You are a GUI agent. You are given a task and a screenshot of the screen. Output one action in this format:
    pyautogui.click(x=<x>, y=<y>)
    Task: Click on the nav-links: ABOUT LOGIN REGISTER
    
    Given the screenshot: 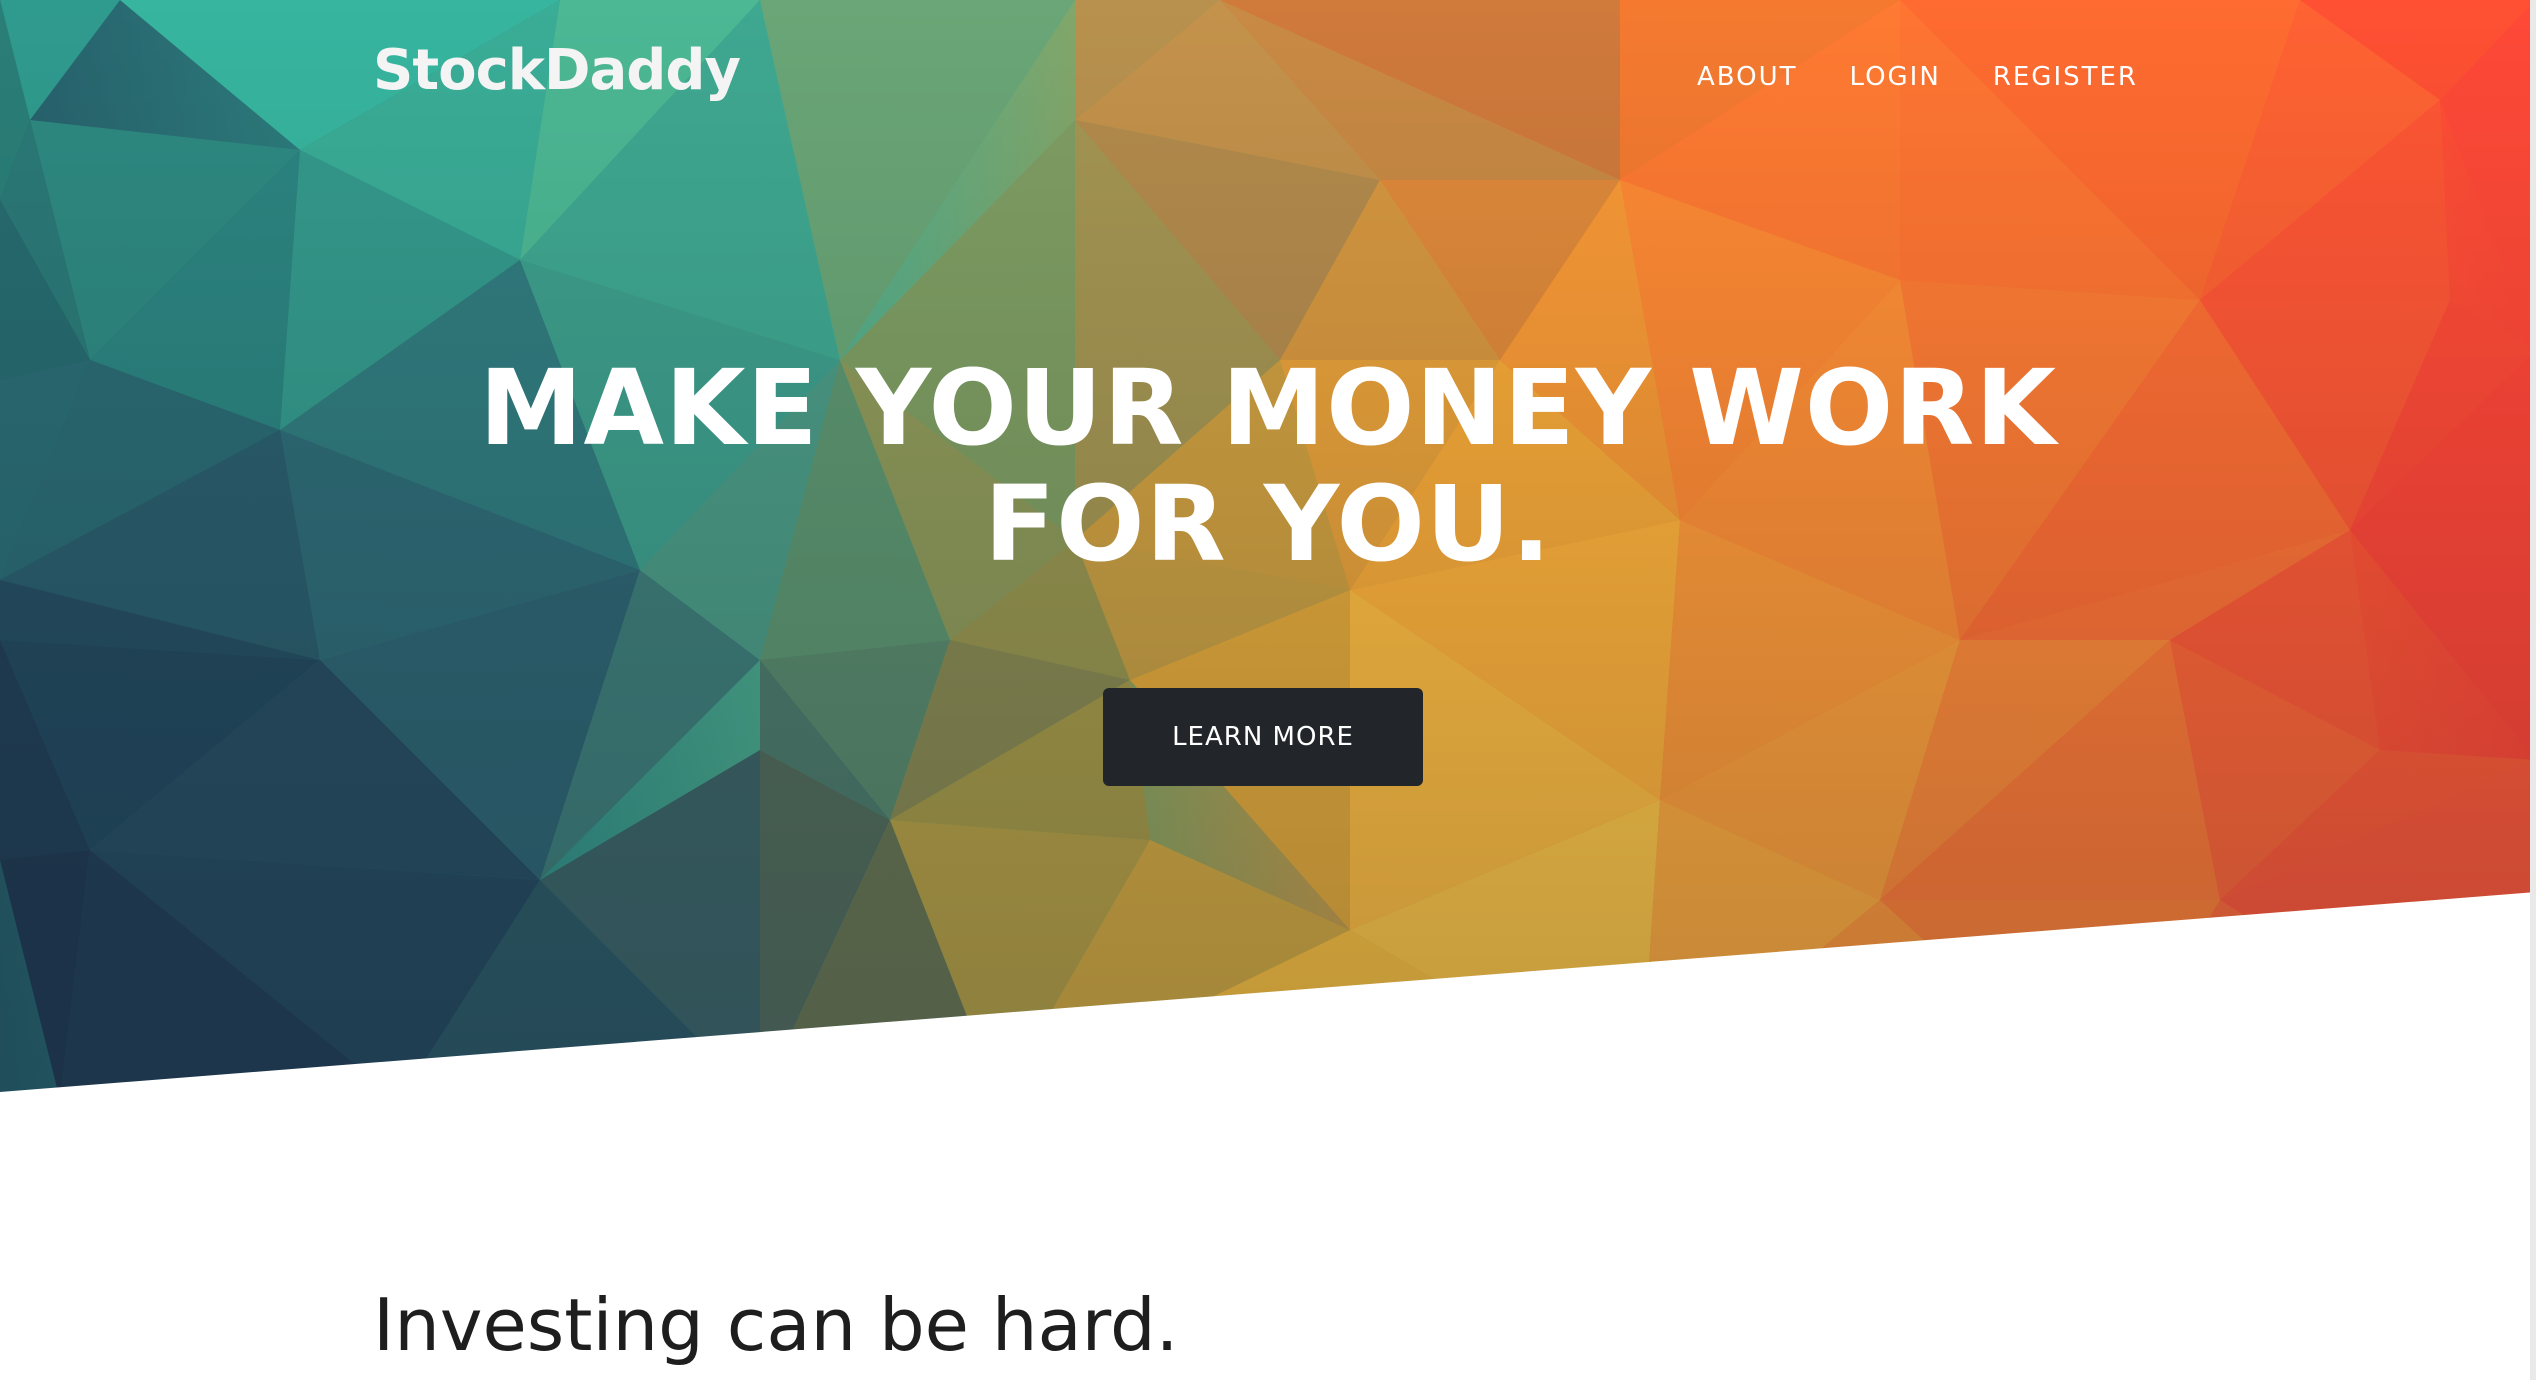 What is the action you would take?
    pyautogui.click(x=1917, y=77)
    